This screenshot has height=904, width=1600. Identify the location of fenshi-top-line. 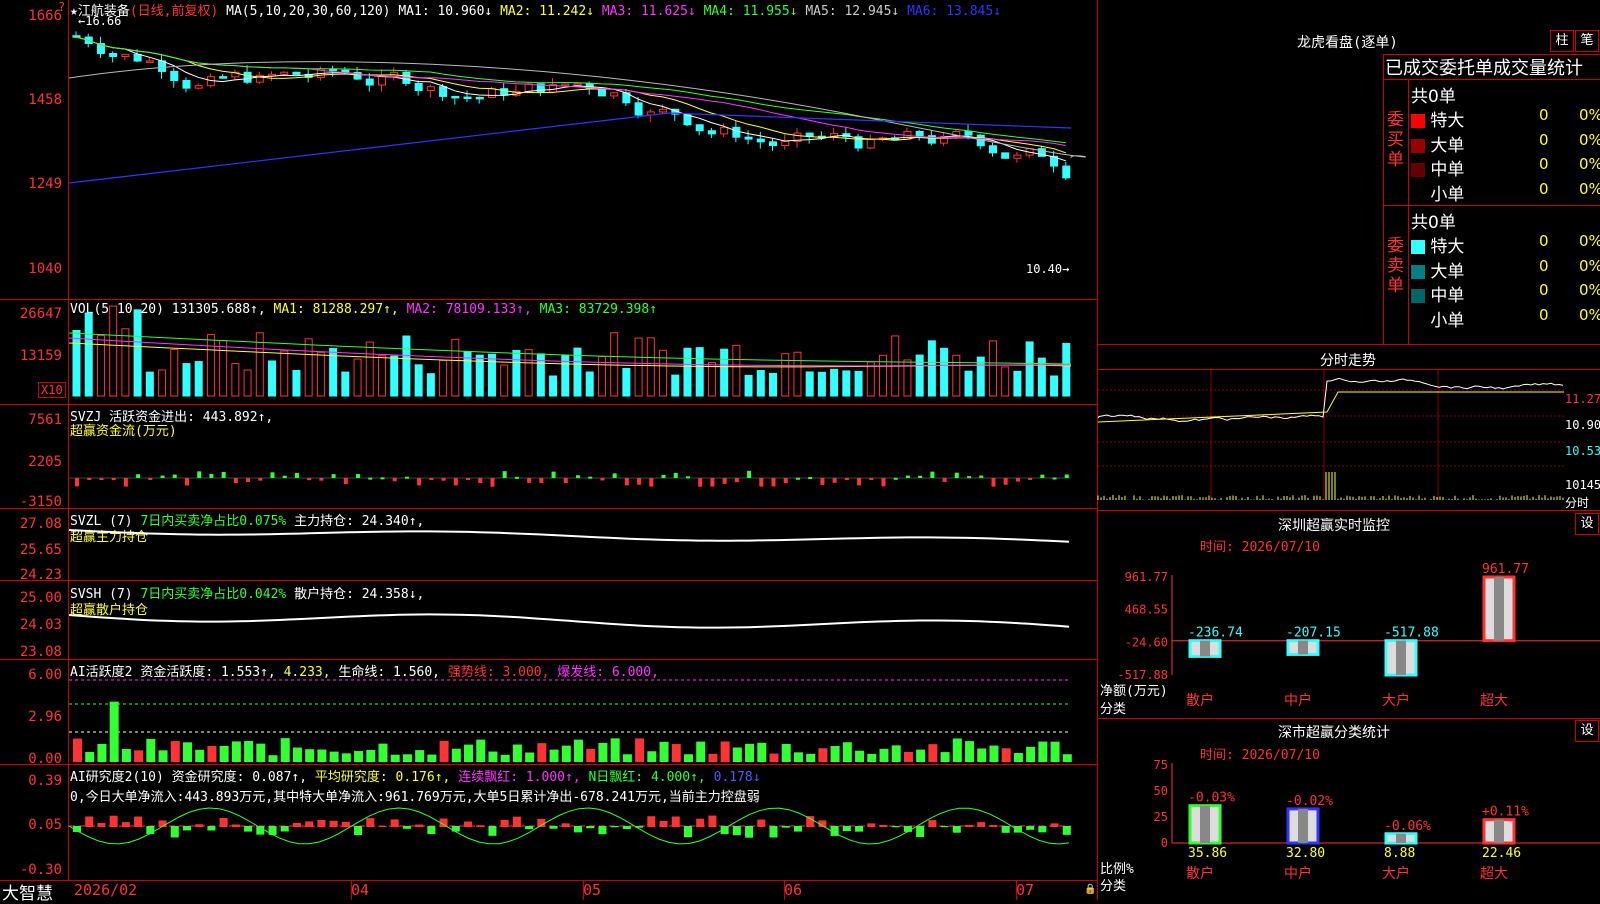
(1348, 344).